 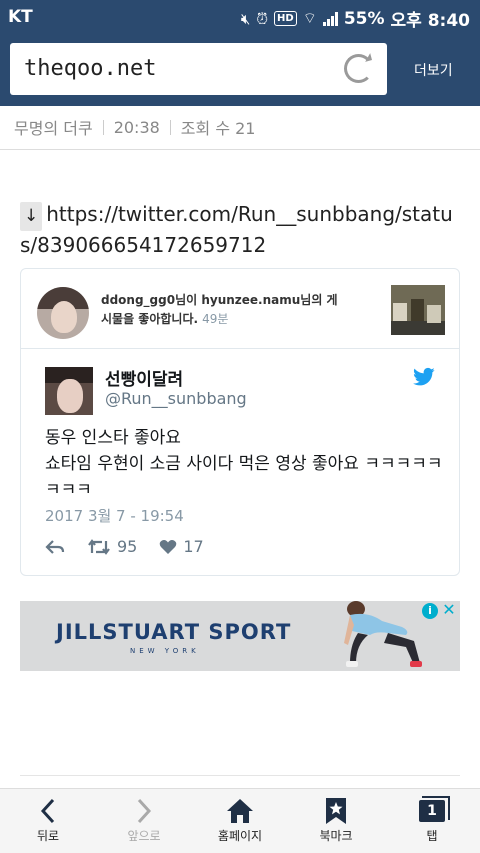 I want to click on tweet-actions: 95 17, so click(x=135, y=546).